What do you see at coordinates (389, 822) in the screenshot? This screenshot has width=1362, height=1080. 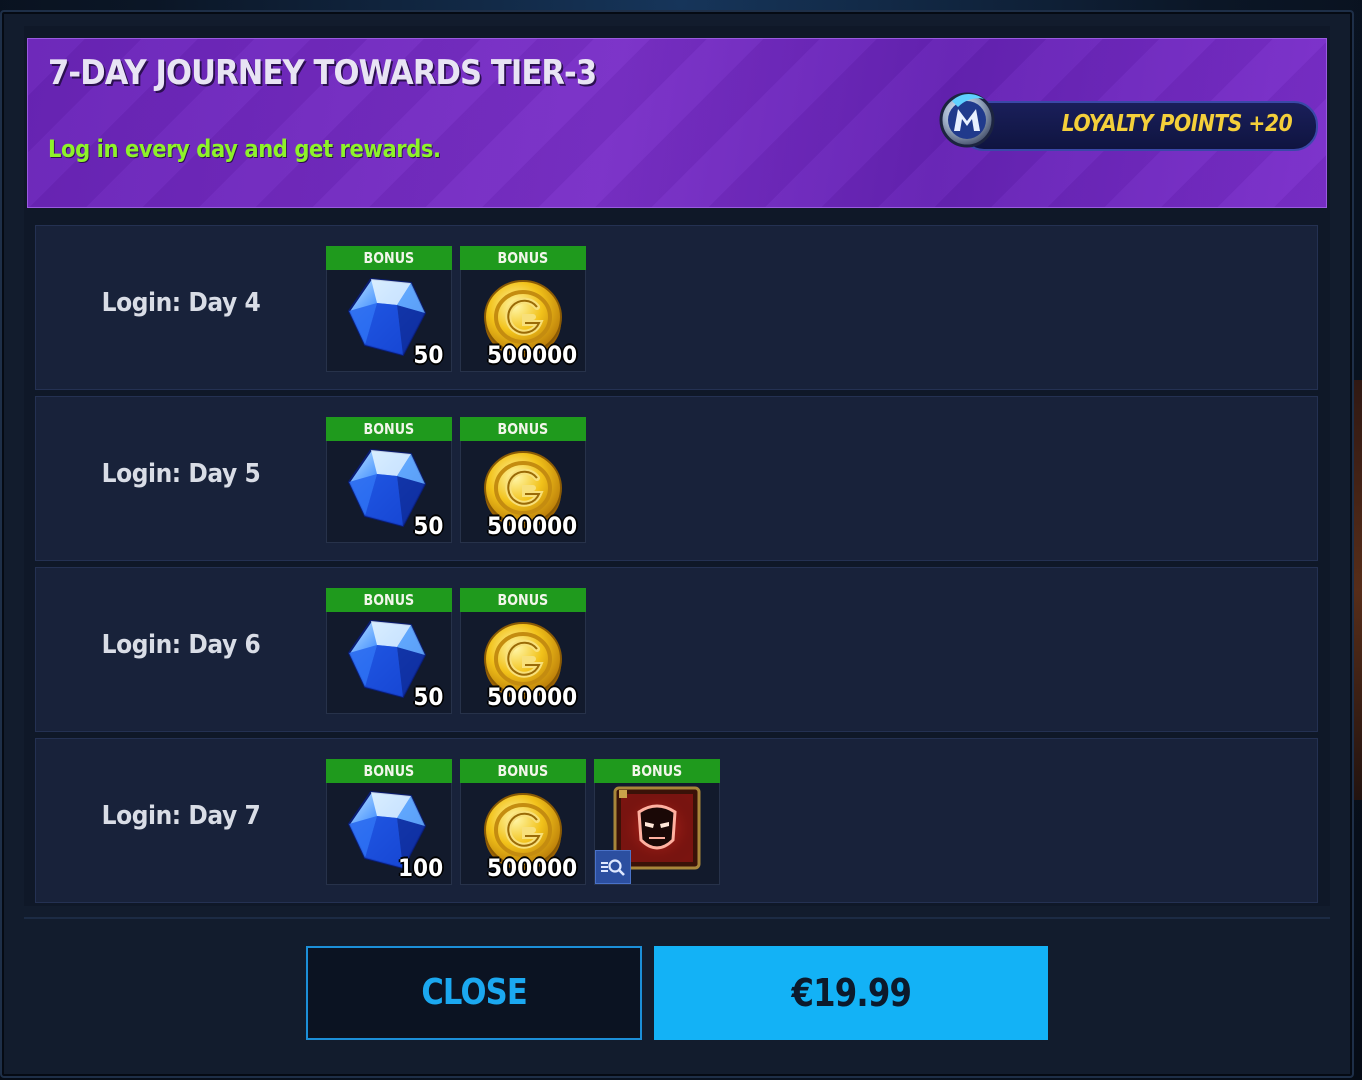 I see `reward-tile-crystal: BONUS 100` at bounding box center [389, 822].